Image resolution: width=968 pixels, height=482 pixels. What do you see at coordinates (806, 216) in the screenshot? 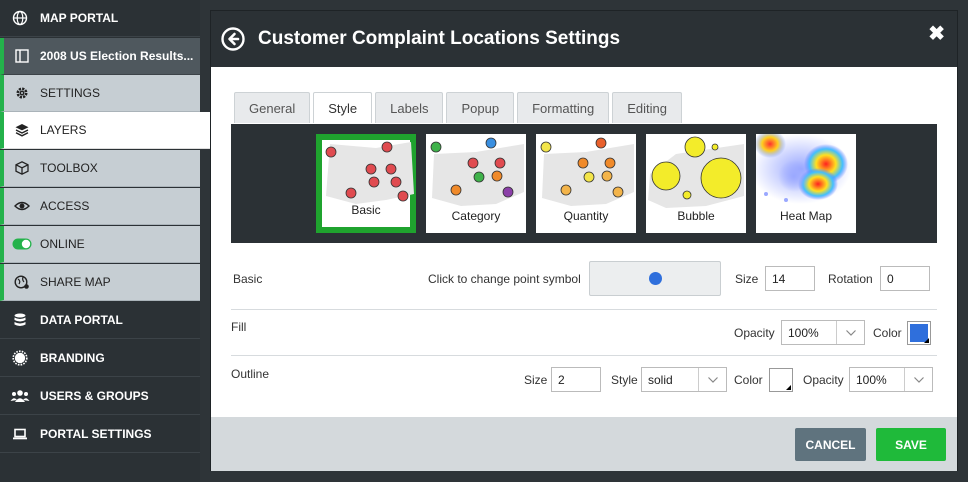
I see `symbol-type-label: Heat Map` at bounding box center [806, 216].